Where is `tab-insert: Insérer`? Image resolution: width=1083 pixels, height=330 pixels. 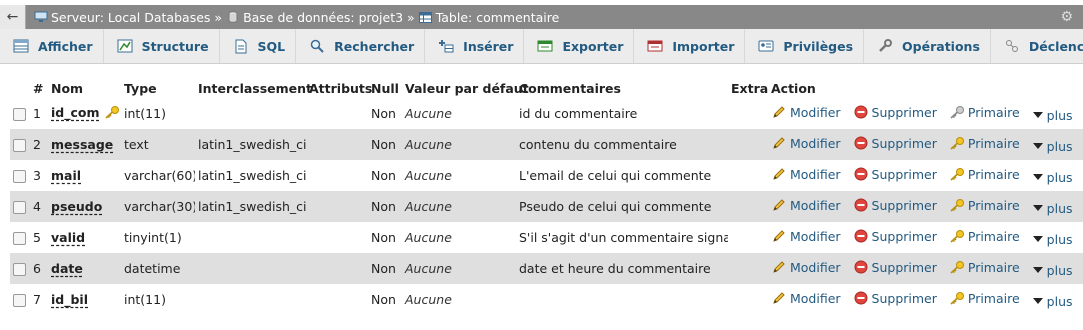
tab-insert: Insérer is located at coordinates (475, 46).